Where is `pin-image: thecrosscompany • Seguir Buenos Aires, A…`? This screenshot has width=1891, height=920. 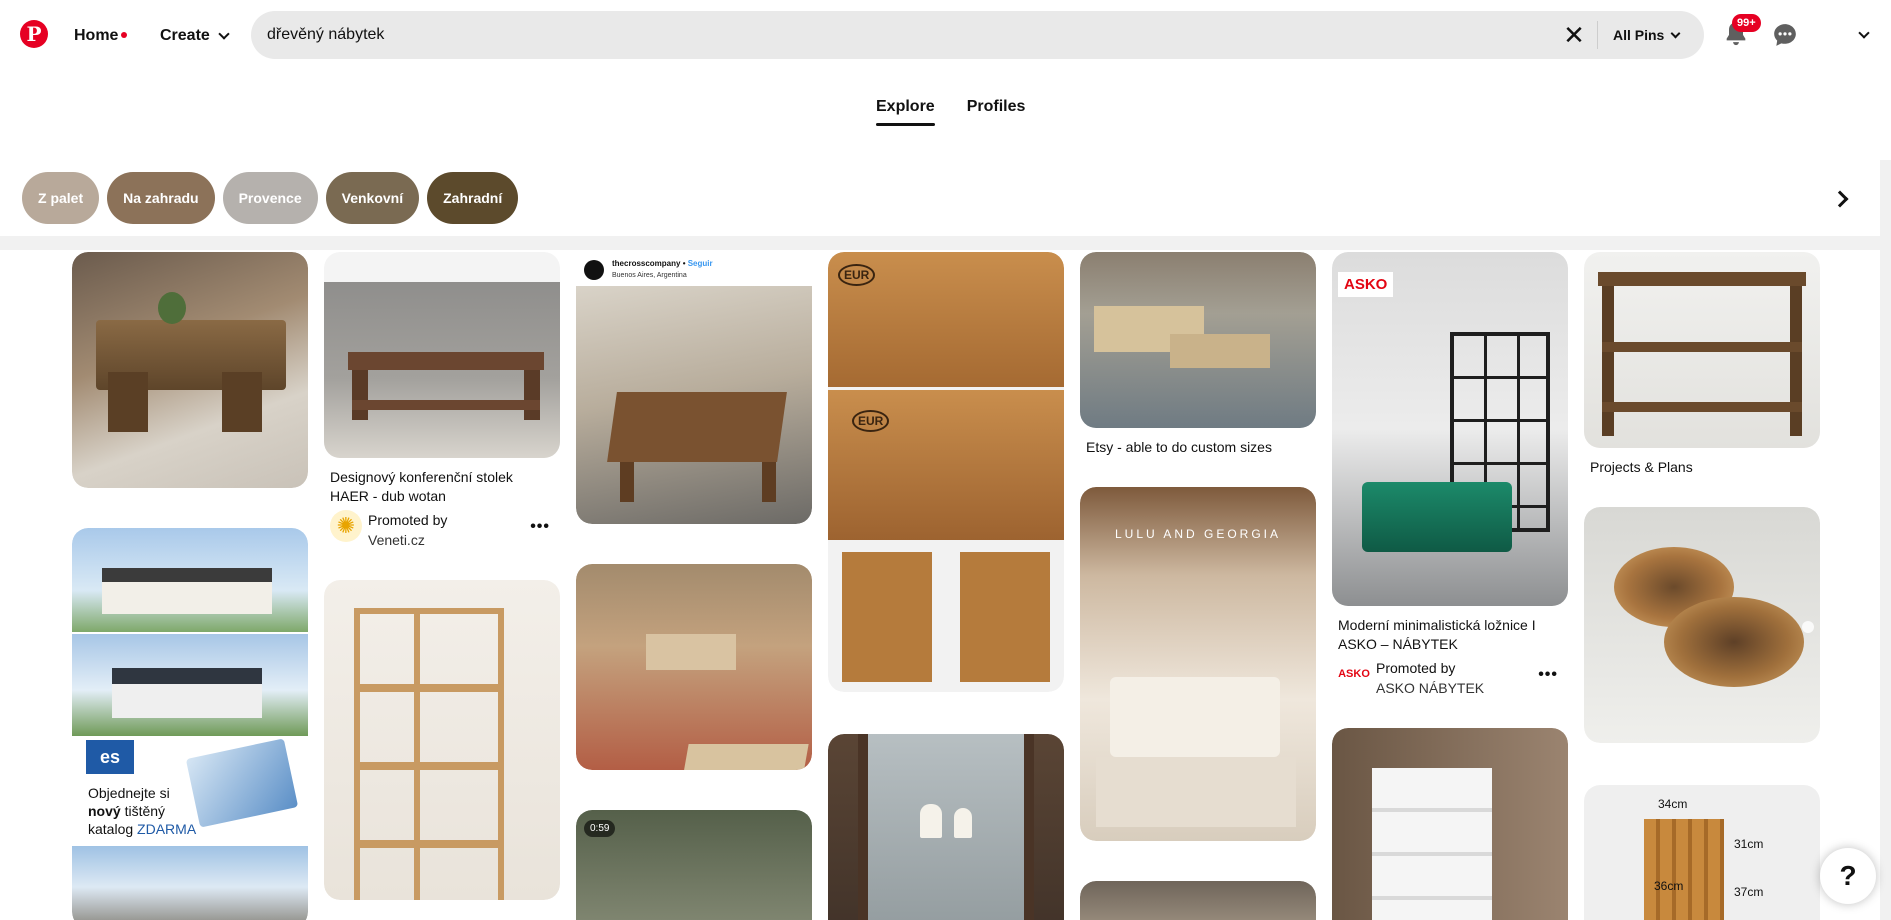 pin-image: thecrosscompany • Seguir Buenos Aires, A… is located at coordinates (694, 388).